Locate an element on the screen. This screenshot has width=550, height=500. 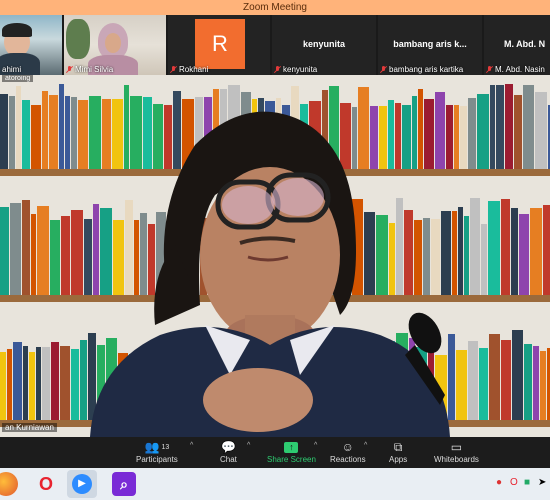
window-title: Zoom Meeting is located at coordinates (275, 7).